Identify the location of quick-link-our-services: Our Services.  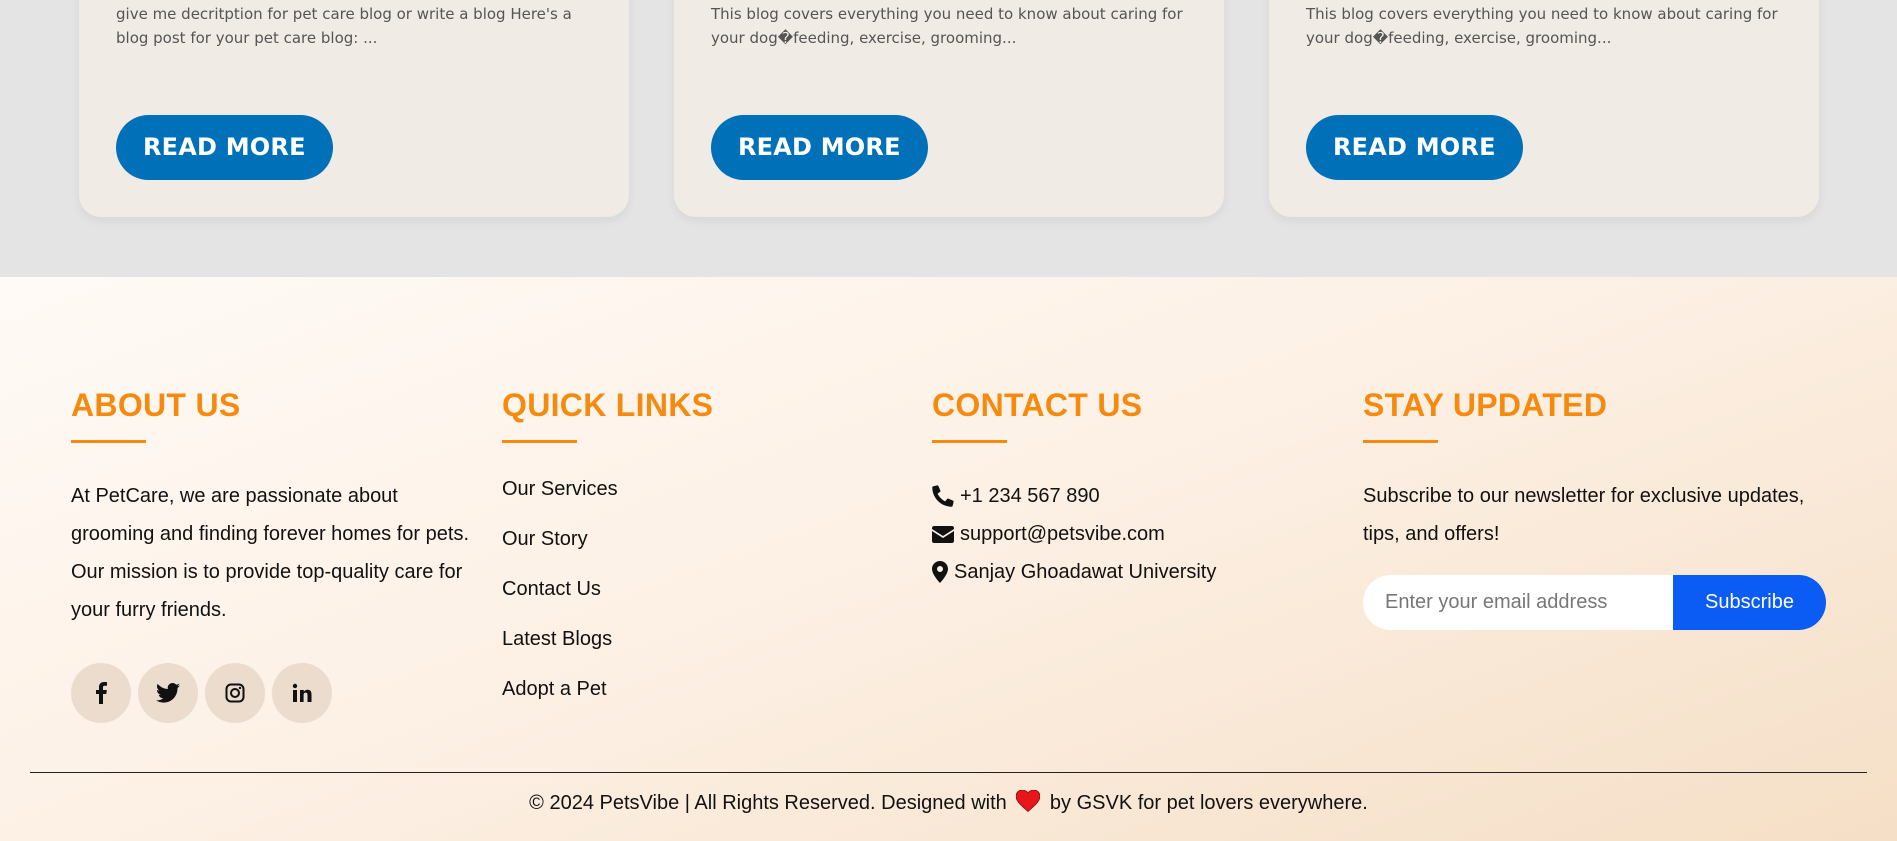
(607, 502).